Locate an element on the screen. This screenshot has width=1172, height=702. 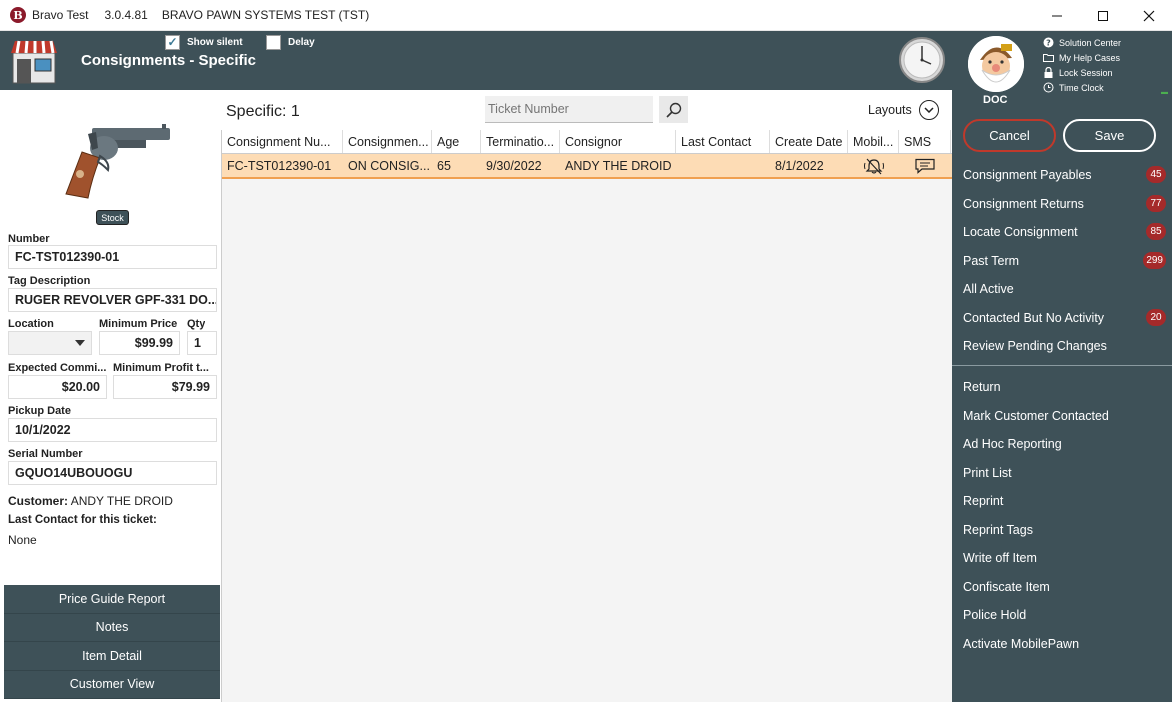
close-window-button is located at coordinates (1149, 15).